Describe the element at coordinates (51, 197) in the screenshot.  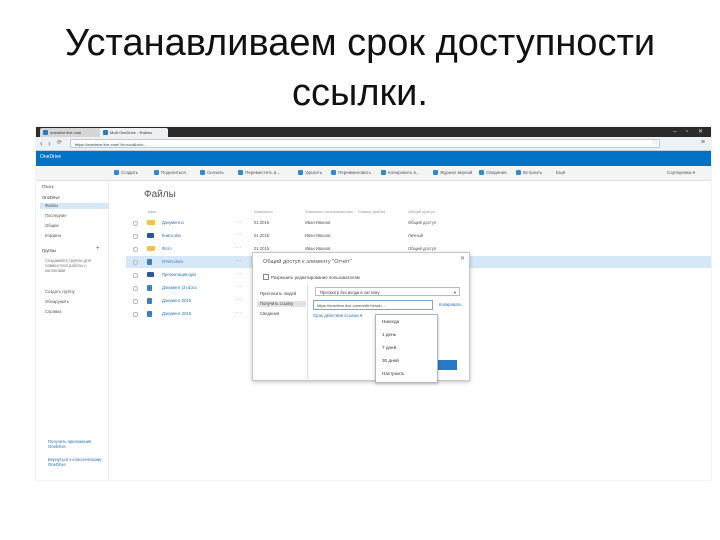
I see `sidebar-owner: OneDrive` at that location.